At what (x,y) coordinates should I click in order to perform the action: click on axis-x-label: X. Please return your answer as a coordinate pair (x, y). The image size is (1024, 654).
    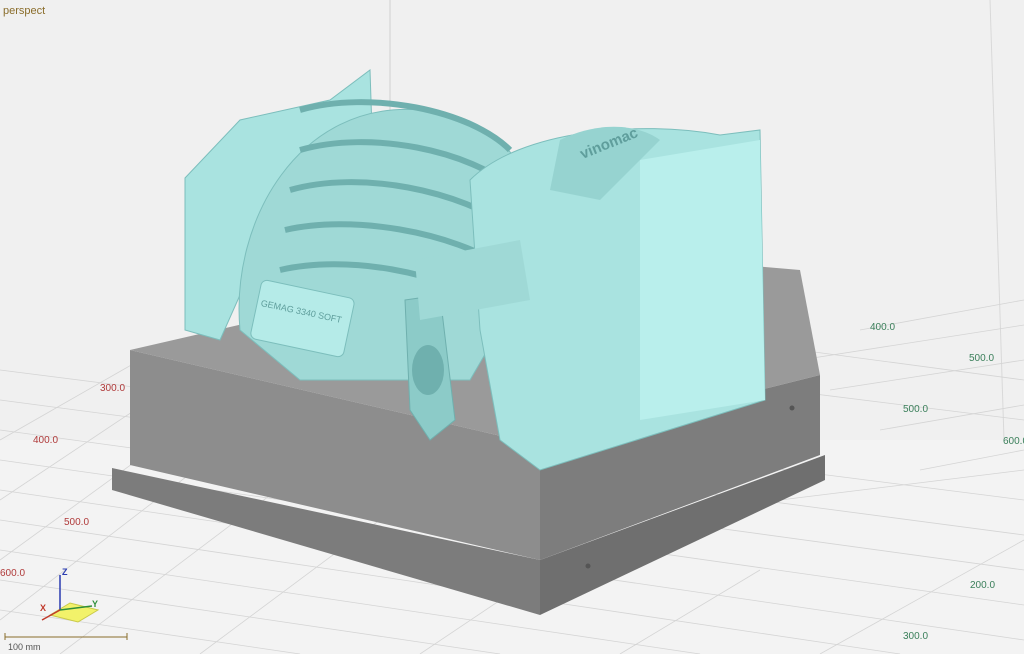
    Looking at the image, I should click on (43, 608).